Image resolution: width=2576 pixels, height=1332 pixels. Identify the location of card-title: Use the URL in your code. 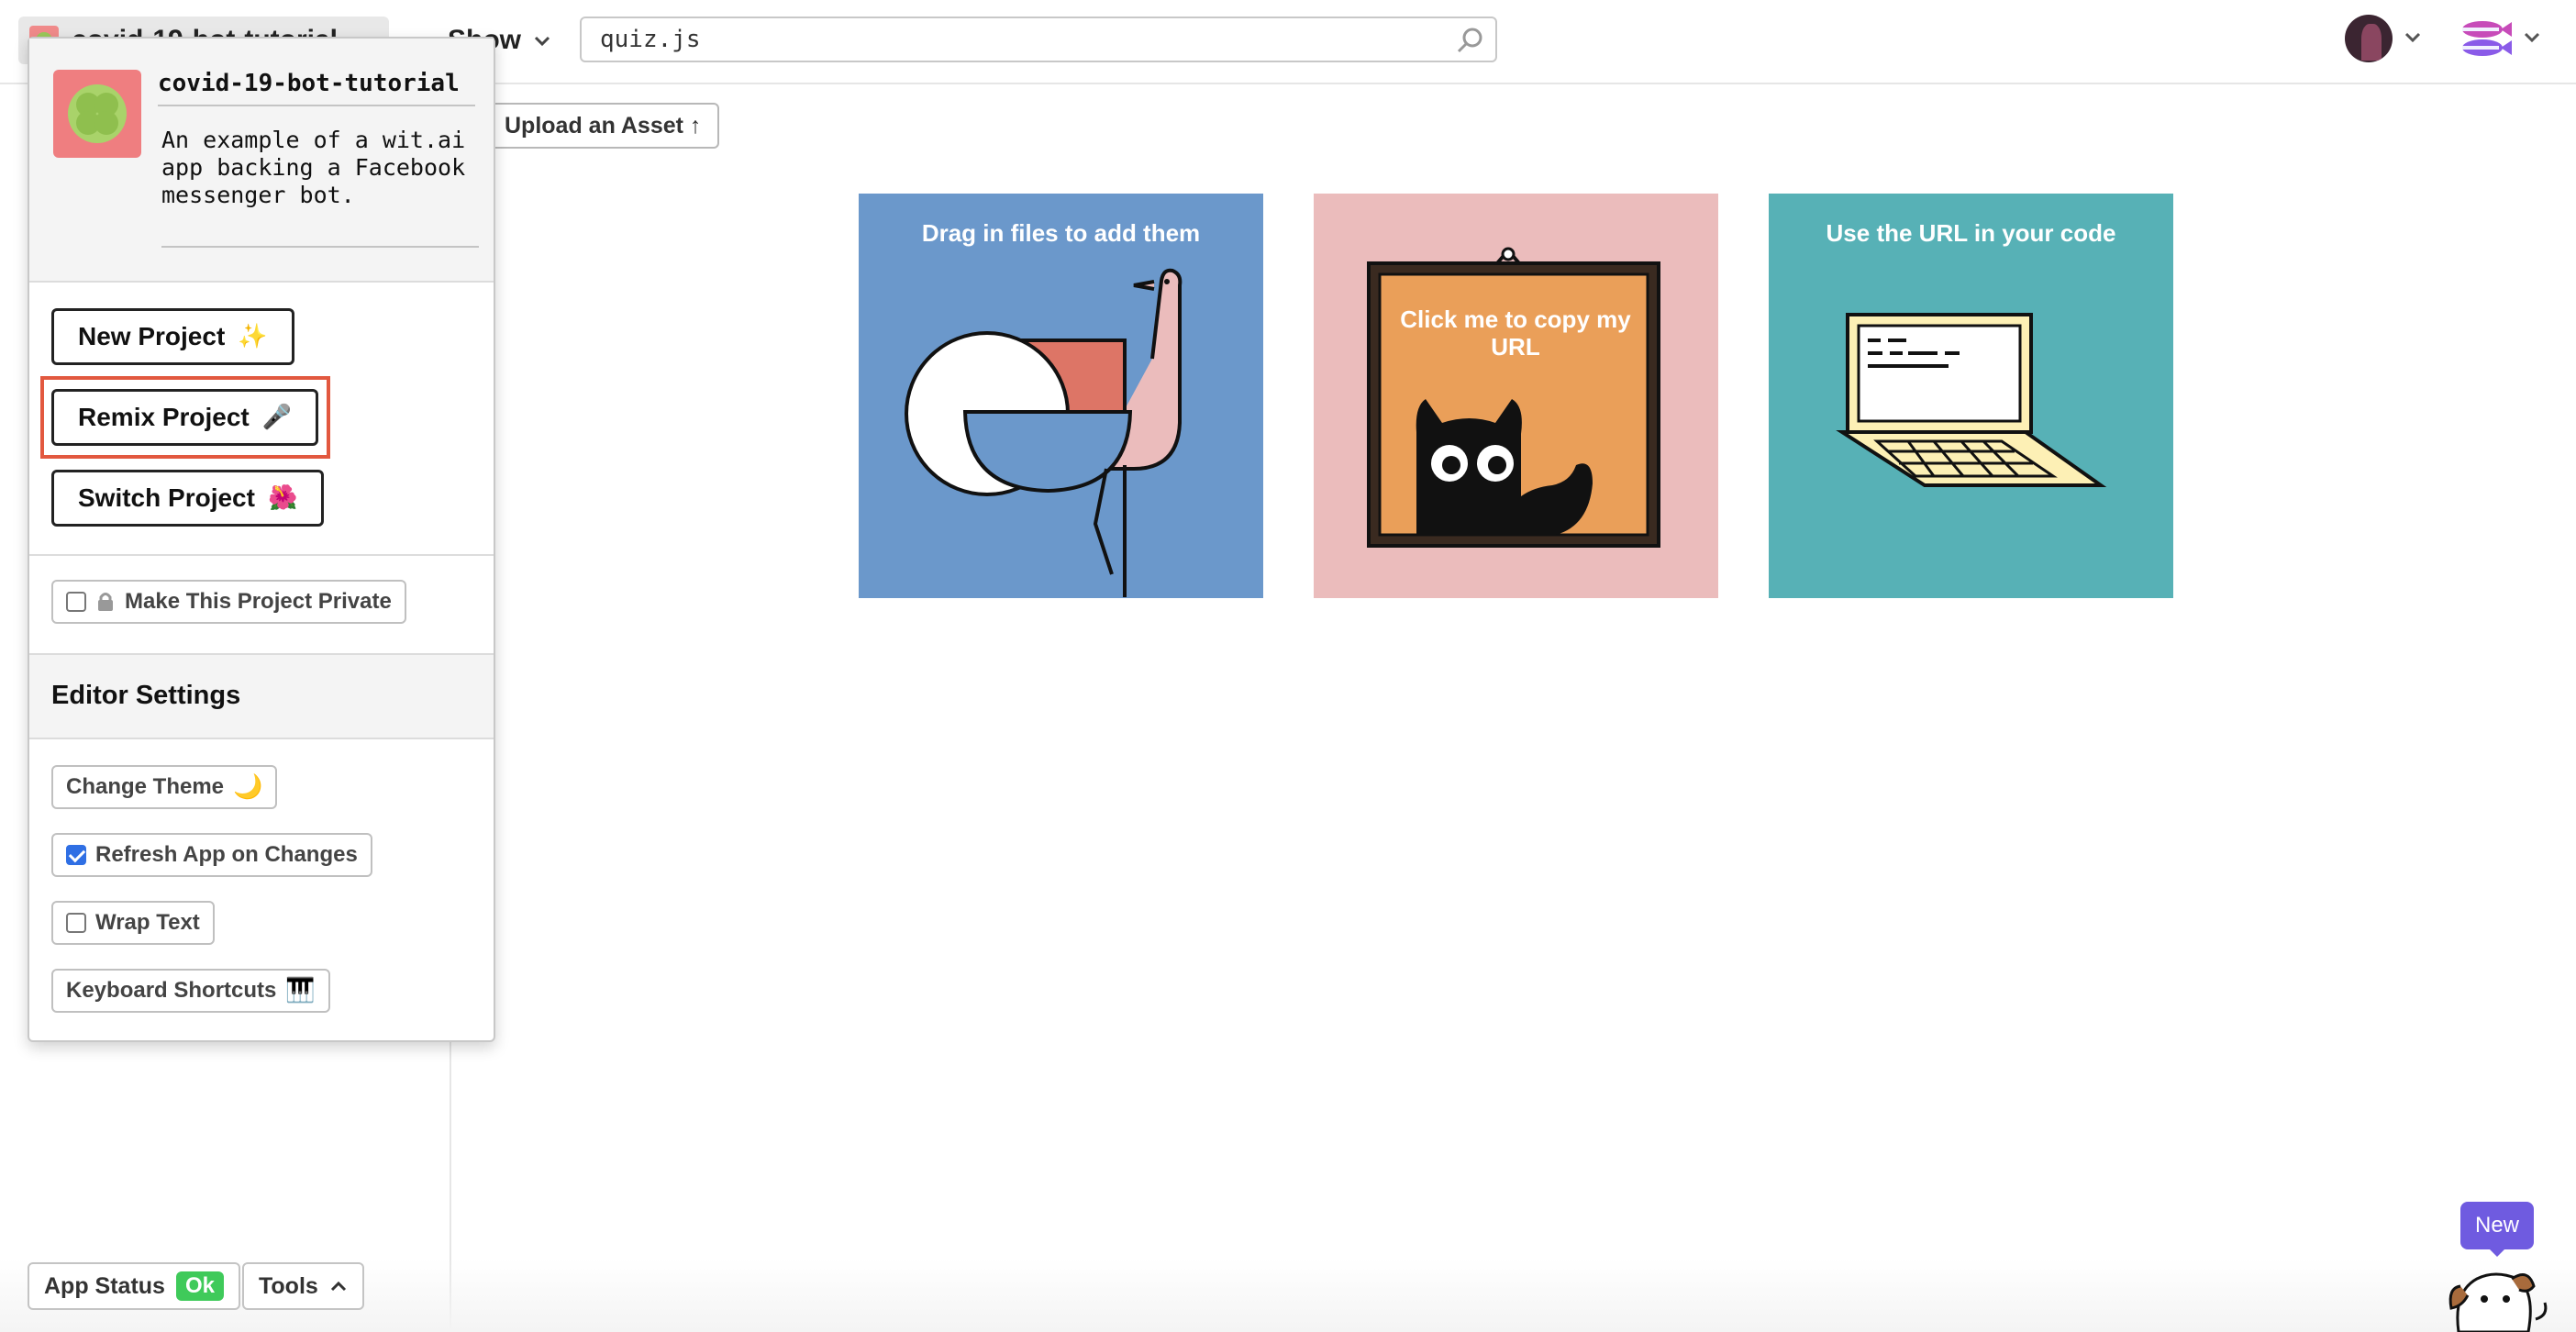
(1971, 233).